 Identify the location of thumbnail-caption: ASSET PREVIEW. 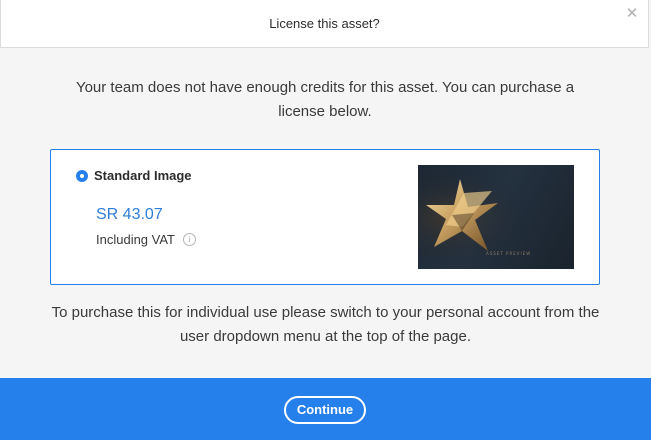
(509, 253).